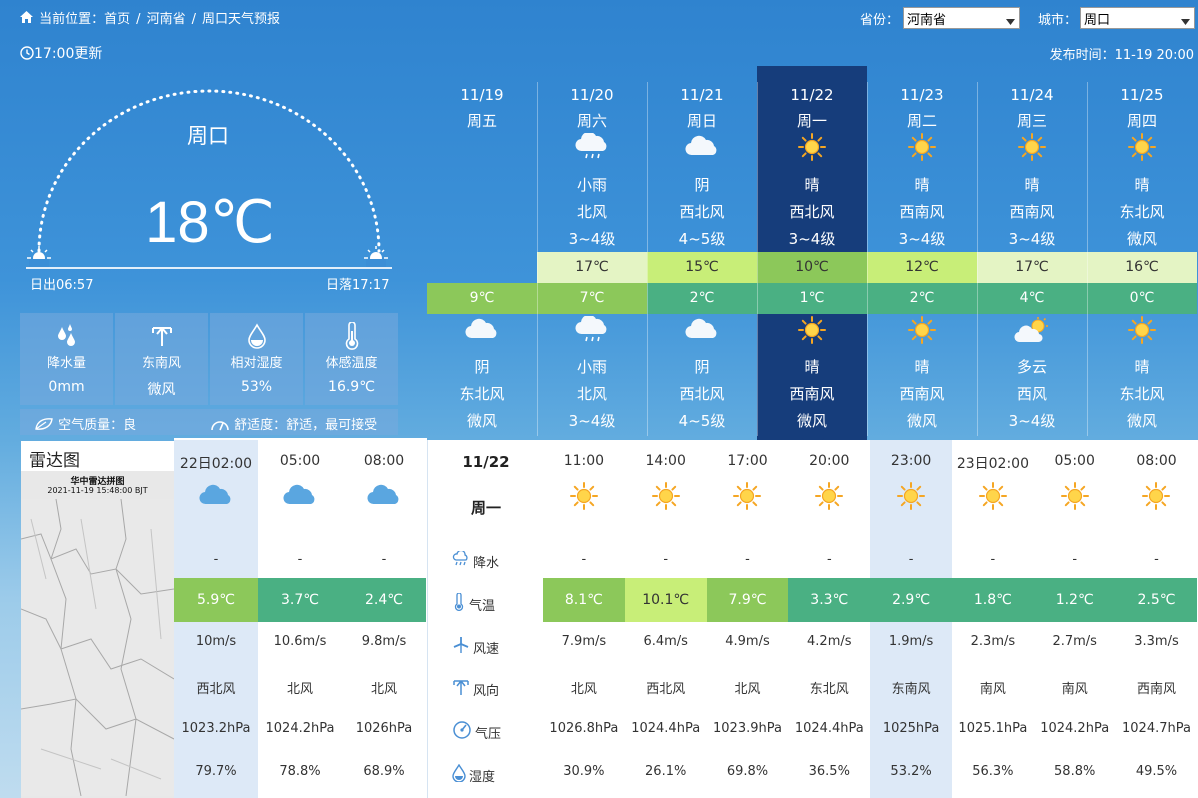 The image size is (1198, 798). I want to click on hourly-wind-speed: 4.9m/s, so click(747, 641).